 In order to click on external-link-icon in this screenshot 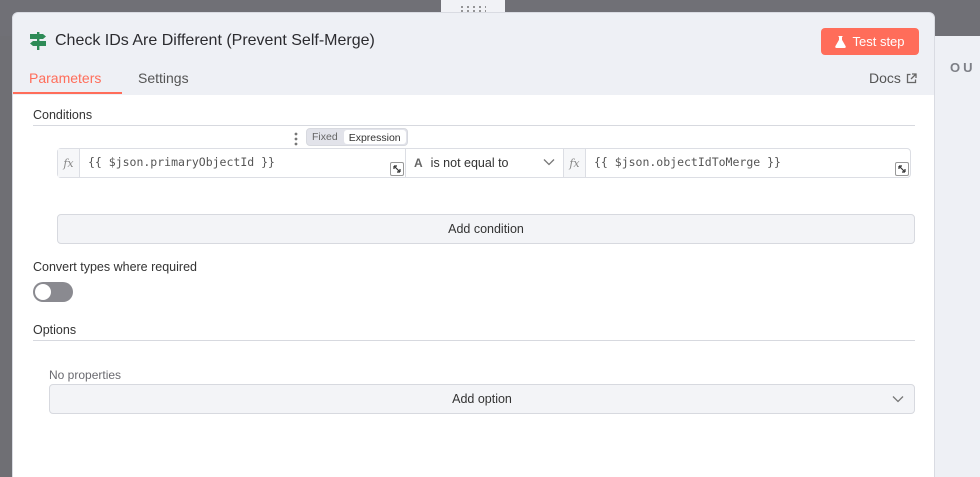, I will do `click(911, 77)`.